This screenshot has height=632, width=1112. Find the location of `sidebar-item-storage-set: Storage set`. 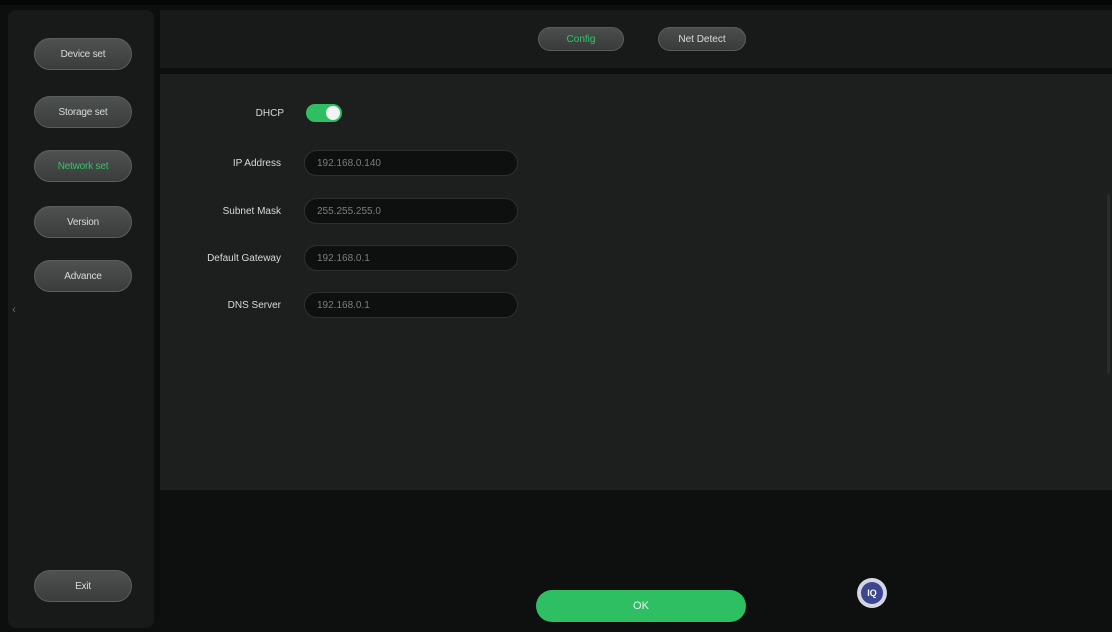

sidebar-item-storage-set: Storage set is located at coordinates (83, 112).